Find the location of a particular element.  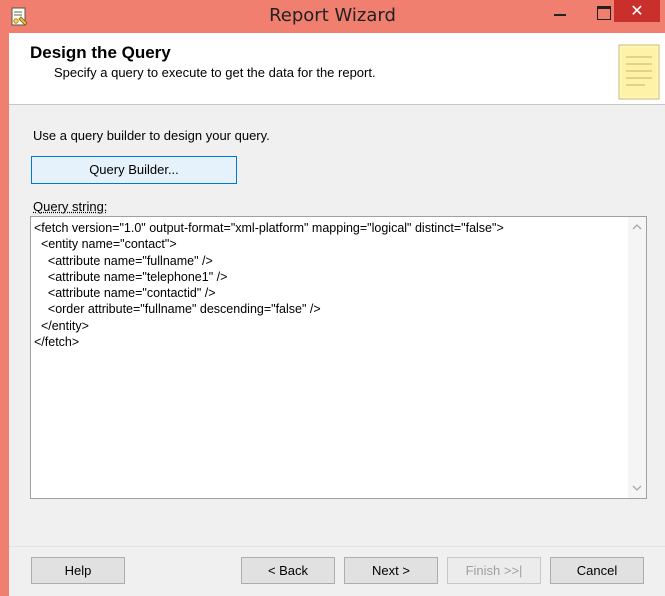

next-label: Next > is located at coordinates (391, 570).